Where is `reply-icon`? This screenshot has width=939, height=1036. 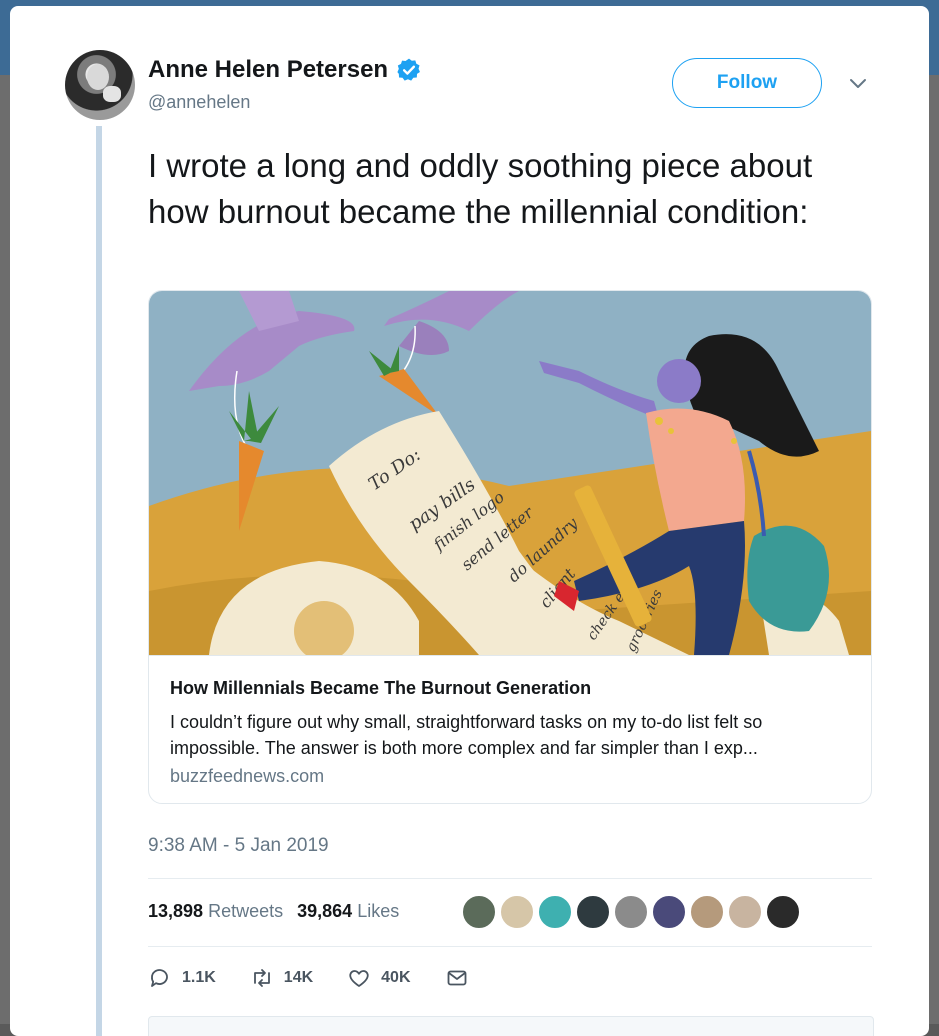
reply-icon is located at coordinates (159, 978).